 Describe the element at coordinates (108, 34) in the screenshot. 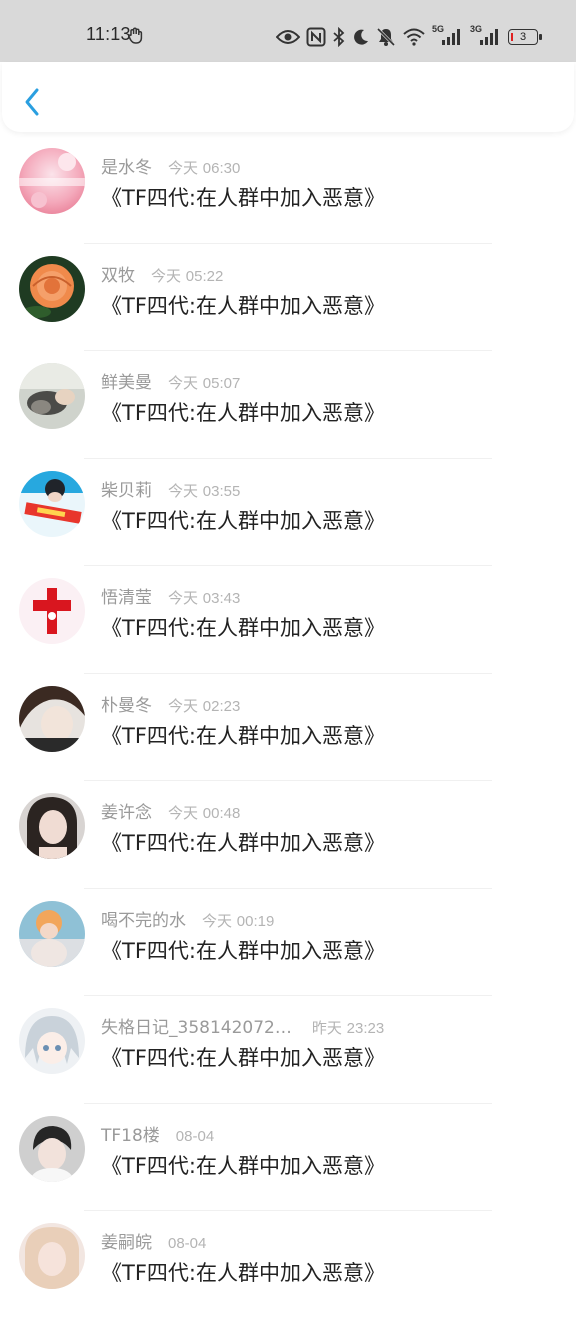

I see `status-time: 11:13` at that location.